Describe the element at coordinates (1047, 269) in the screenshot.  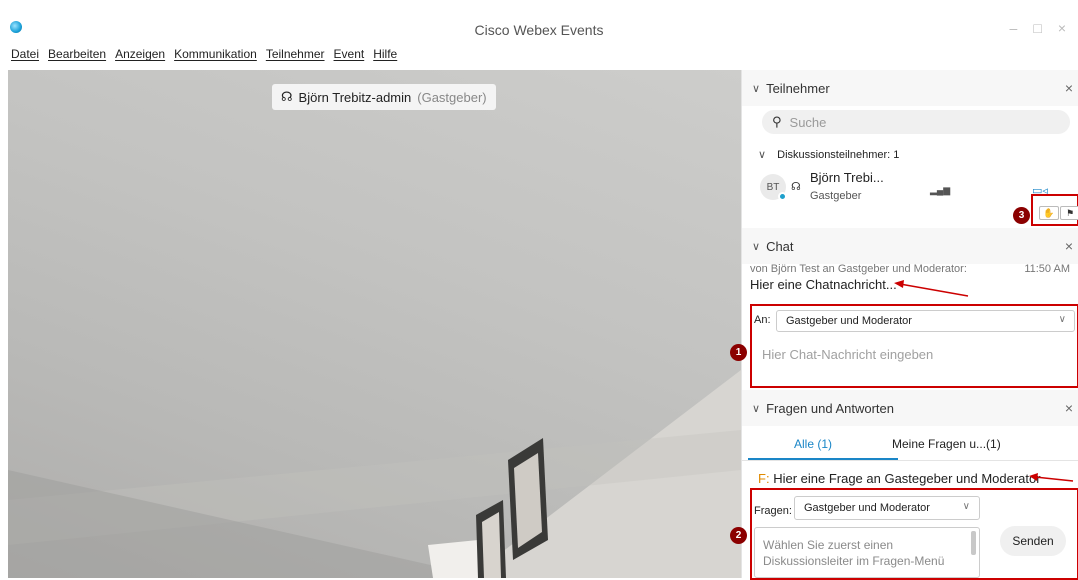
I see `chat-message-time: 11:50 AM` at that location.